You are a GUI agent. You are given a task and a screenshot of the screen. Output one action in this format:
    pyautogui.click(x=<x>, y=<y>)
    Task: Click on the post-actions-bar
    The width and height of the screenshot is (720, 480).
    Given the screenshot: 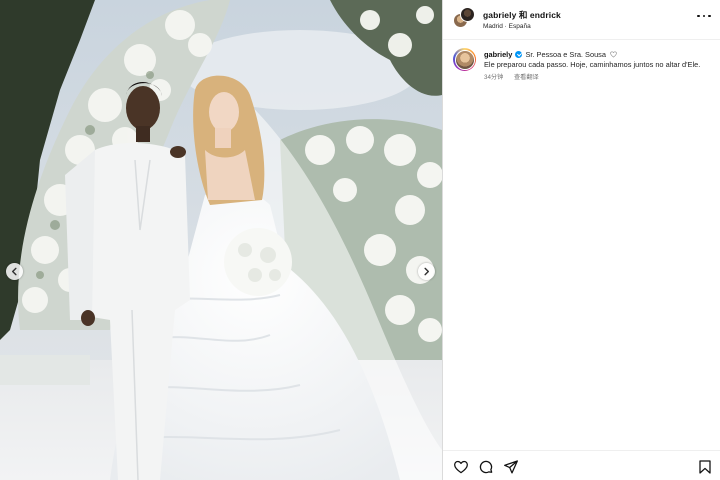 What is the action you would take?
    pyautogui.click(x=581, y=465)
    